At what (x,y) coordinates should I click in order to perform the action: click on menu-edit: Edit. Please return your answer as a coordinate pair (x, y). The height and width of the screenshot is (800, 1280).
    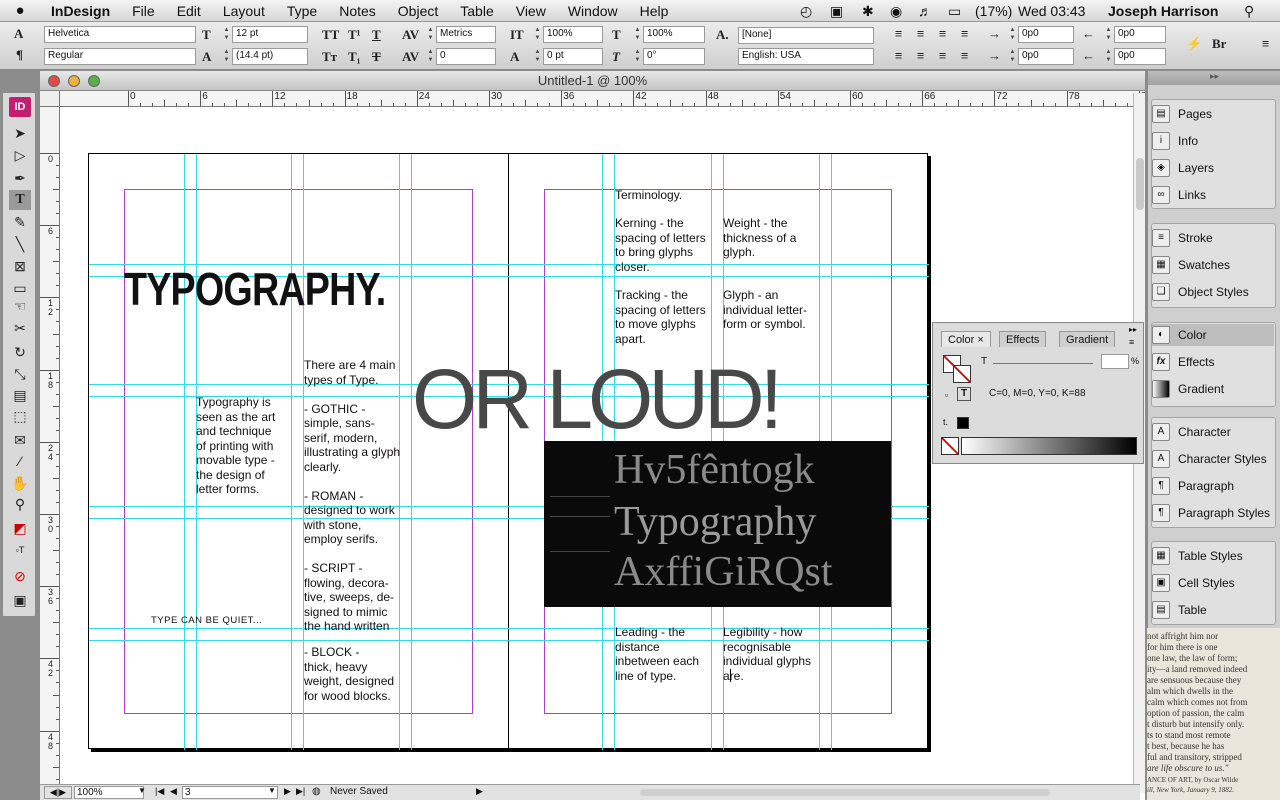
    Looking at the image, I should click on (189, 11).